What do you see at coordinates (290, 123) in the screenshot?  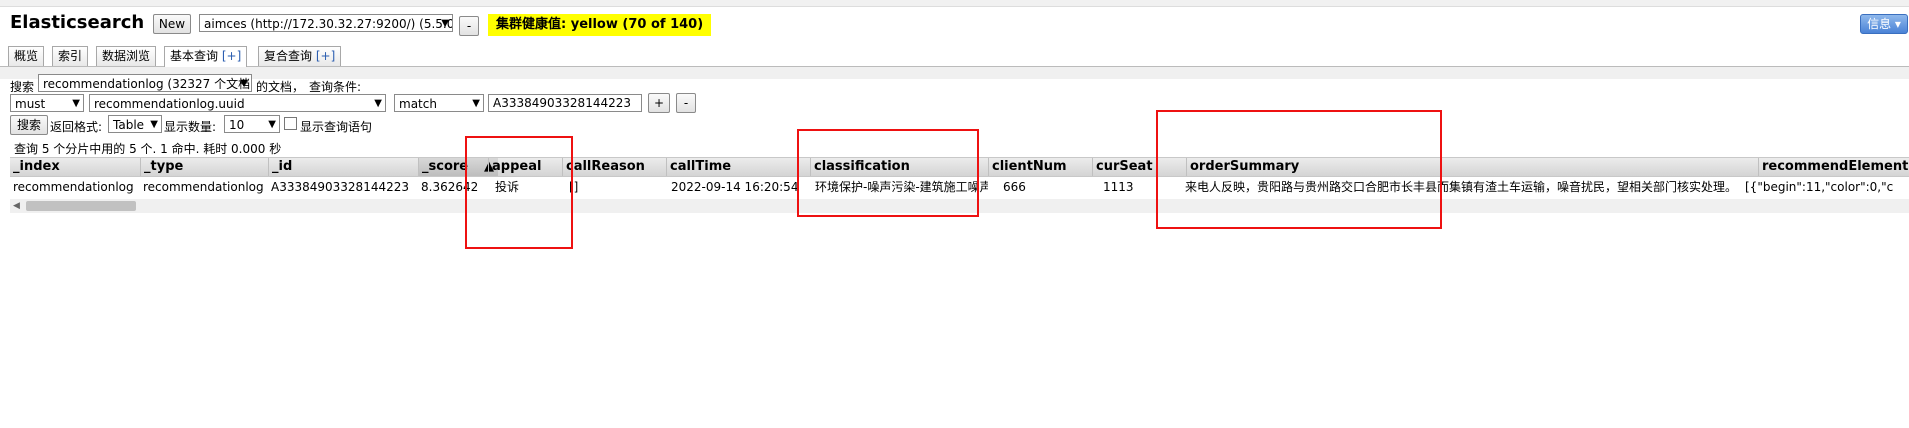 I see `show-query-checkbox` at bounding box center [290, 123].